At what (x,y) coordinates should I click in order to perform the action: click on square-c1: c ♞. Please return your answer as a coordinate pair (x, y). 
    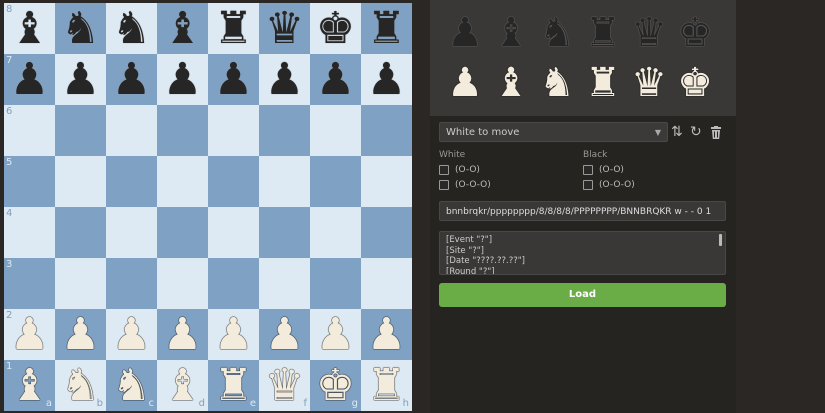
    Looking at the image, I should click on (131, 385).